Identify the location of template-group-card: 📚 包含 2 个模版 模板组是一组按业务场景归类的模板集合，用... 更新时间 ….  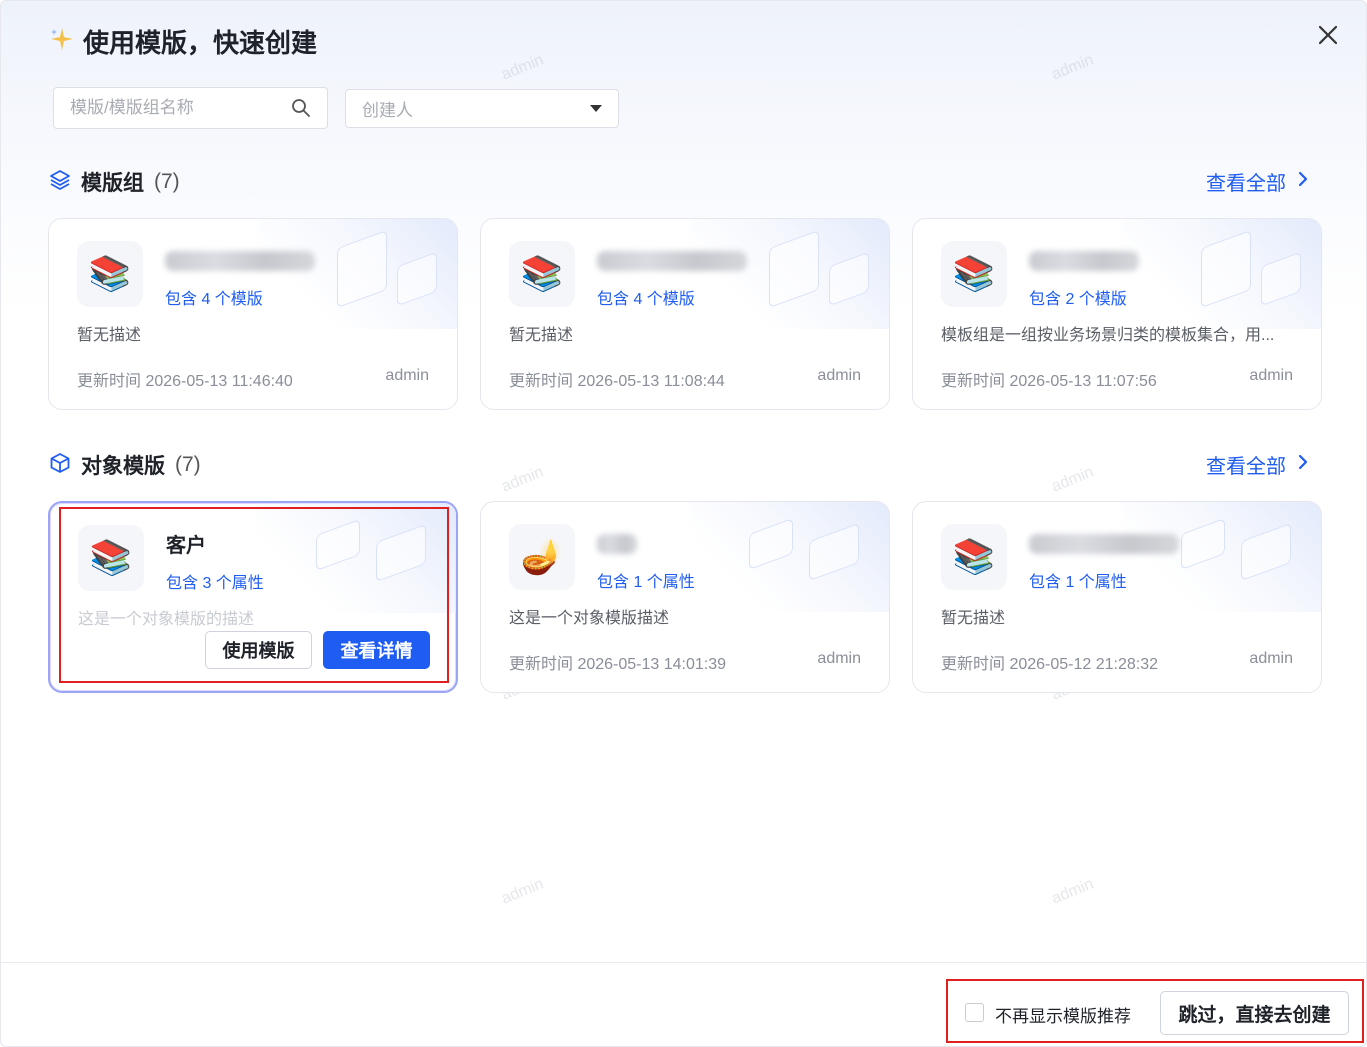
(1117, 314).